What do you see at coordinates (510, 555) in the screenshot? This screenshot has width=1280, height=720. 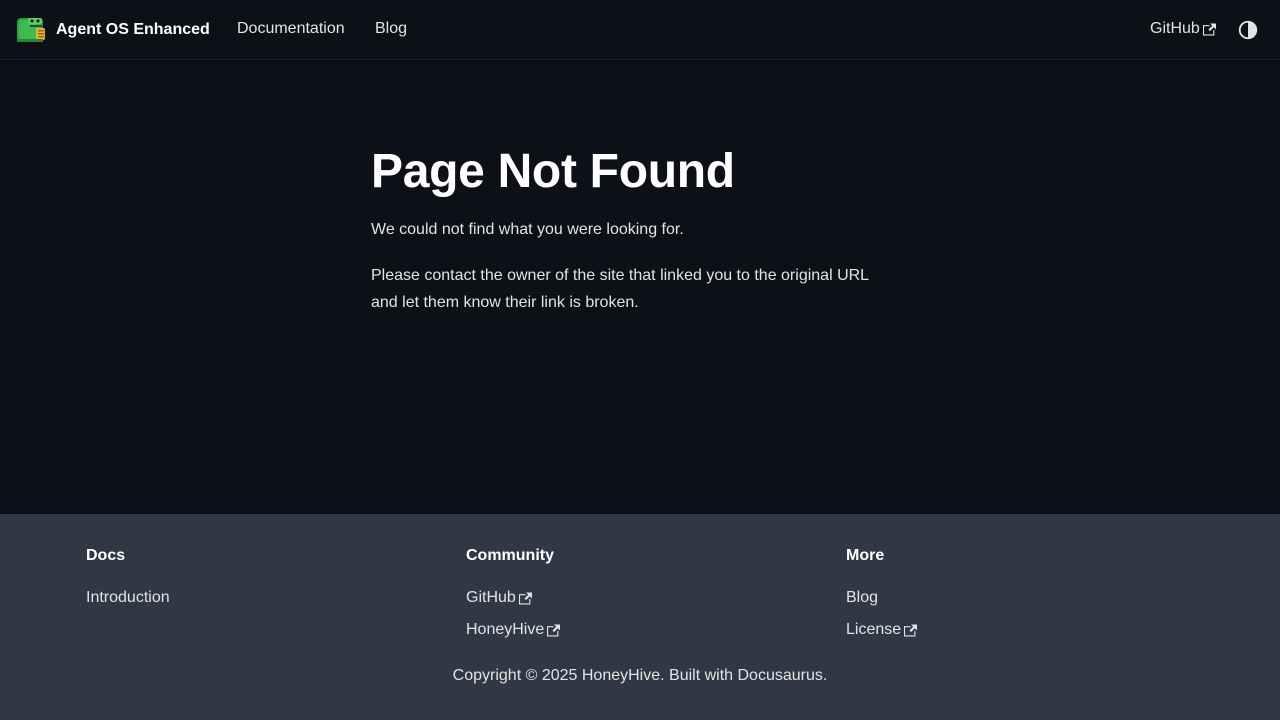 I see `footer-column-title: Community` at bounding box center [510, 555].